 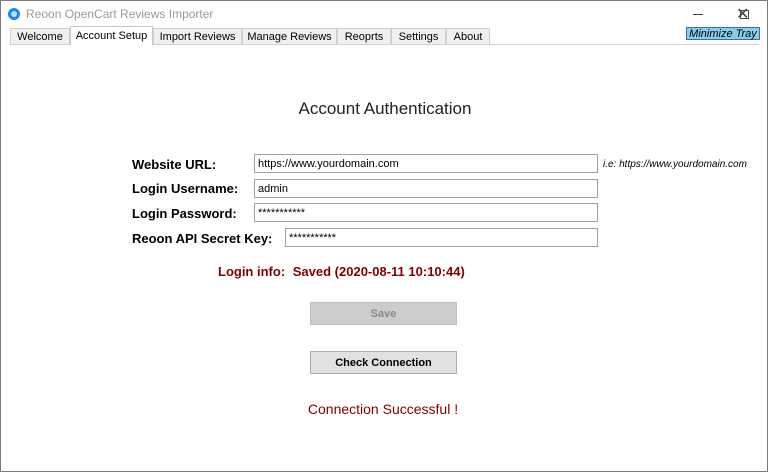 What do you see at coordinates (185, 188) in the screenshot?
I see `login-username-label: Login Username:` at bounding box center [185, 188].